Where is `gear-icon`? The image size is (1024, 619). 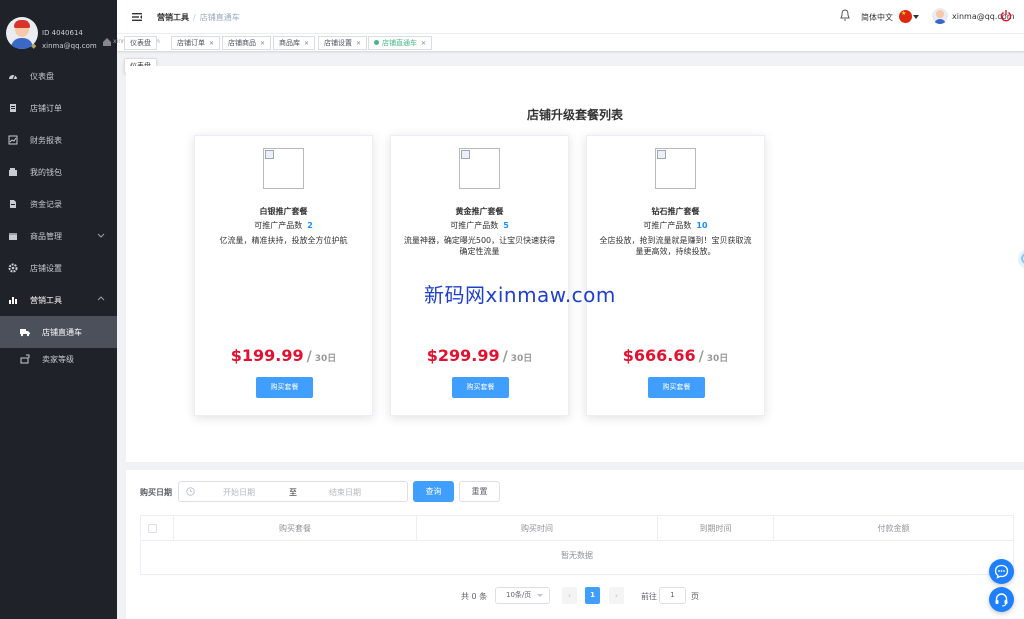
gear-icon is located at coordinates (13, 268).